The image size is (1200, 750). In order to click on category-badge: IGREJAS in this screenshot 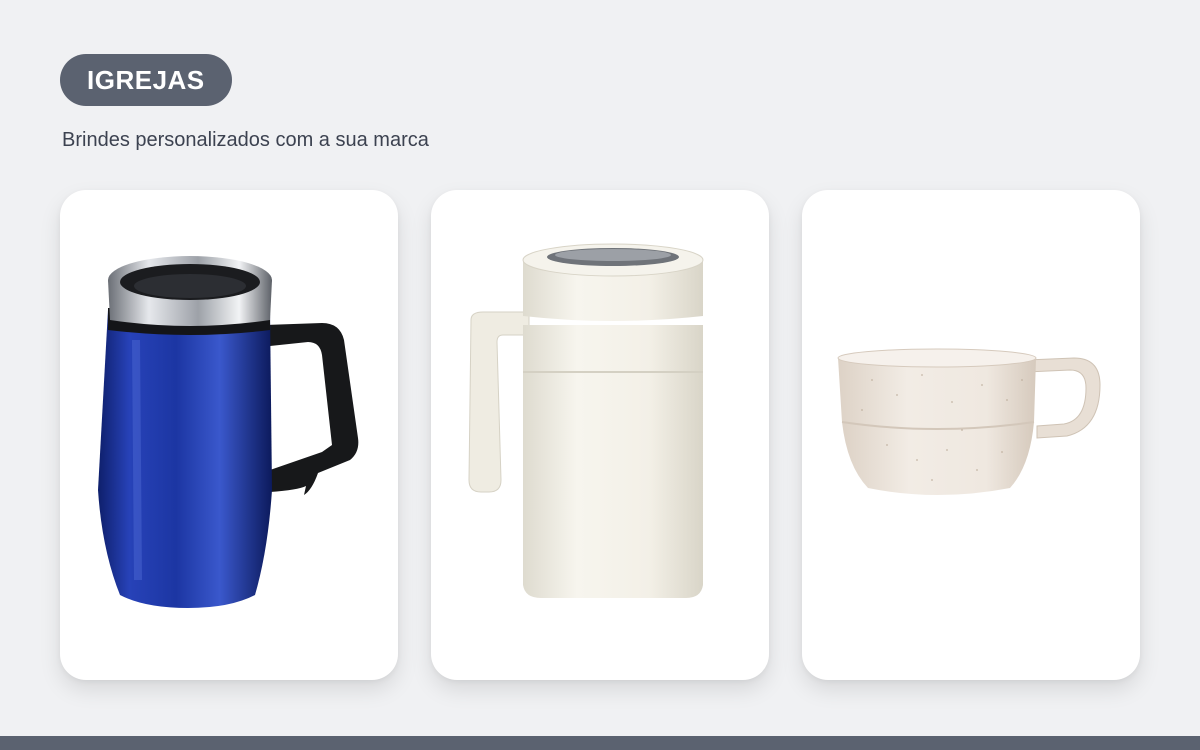, I will do `click(146, 80)`.